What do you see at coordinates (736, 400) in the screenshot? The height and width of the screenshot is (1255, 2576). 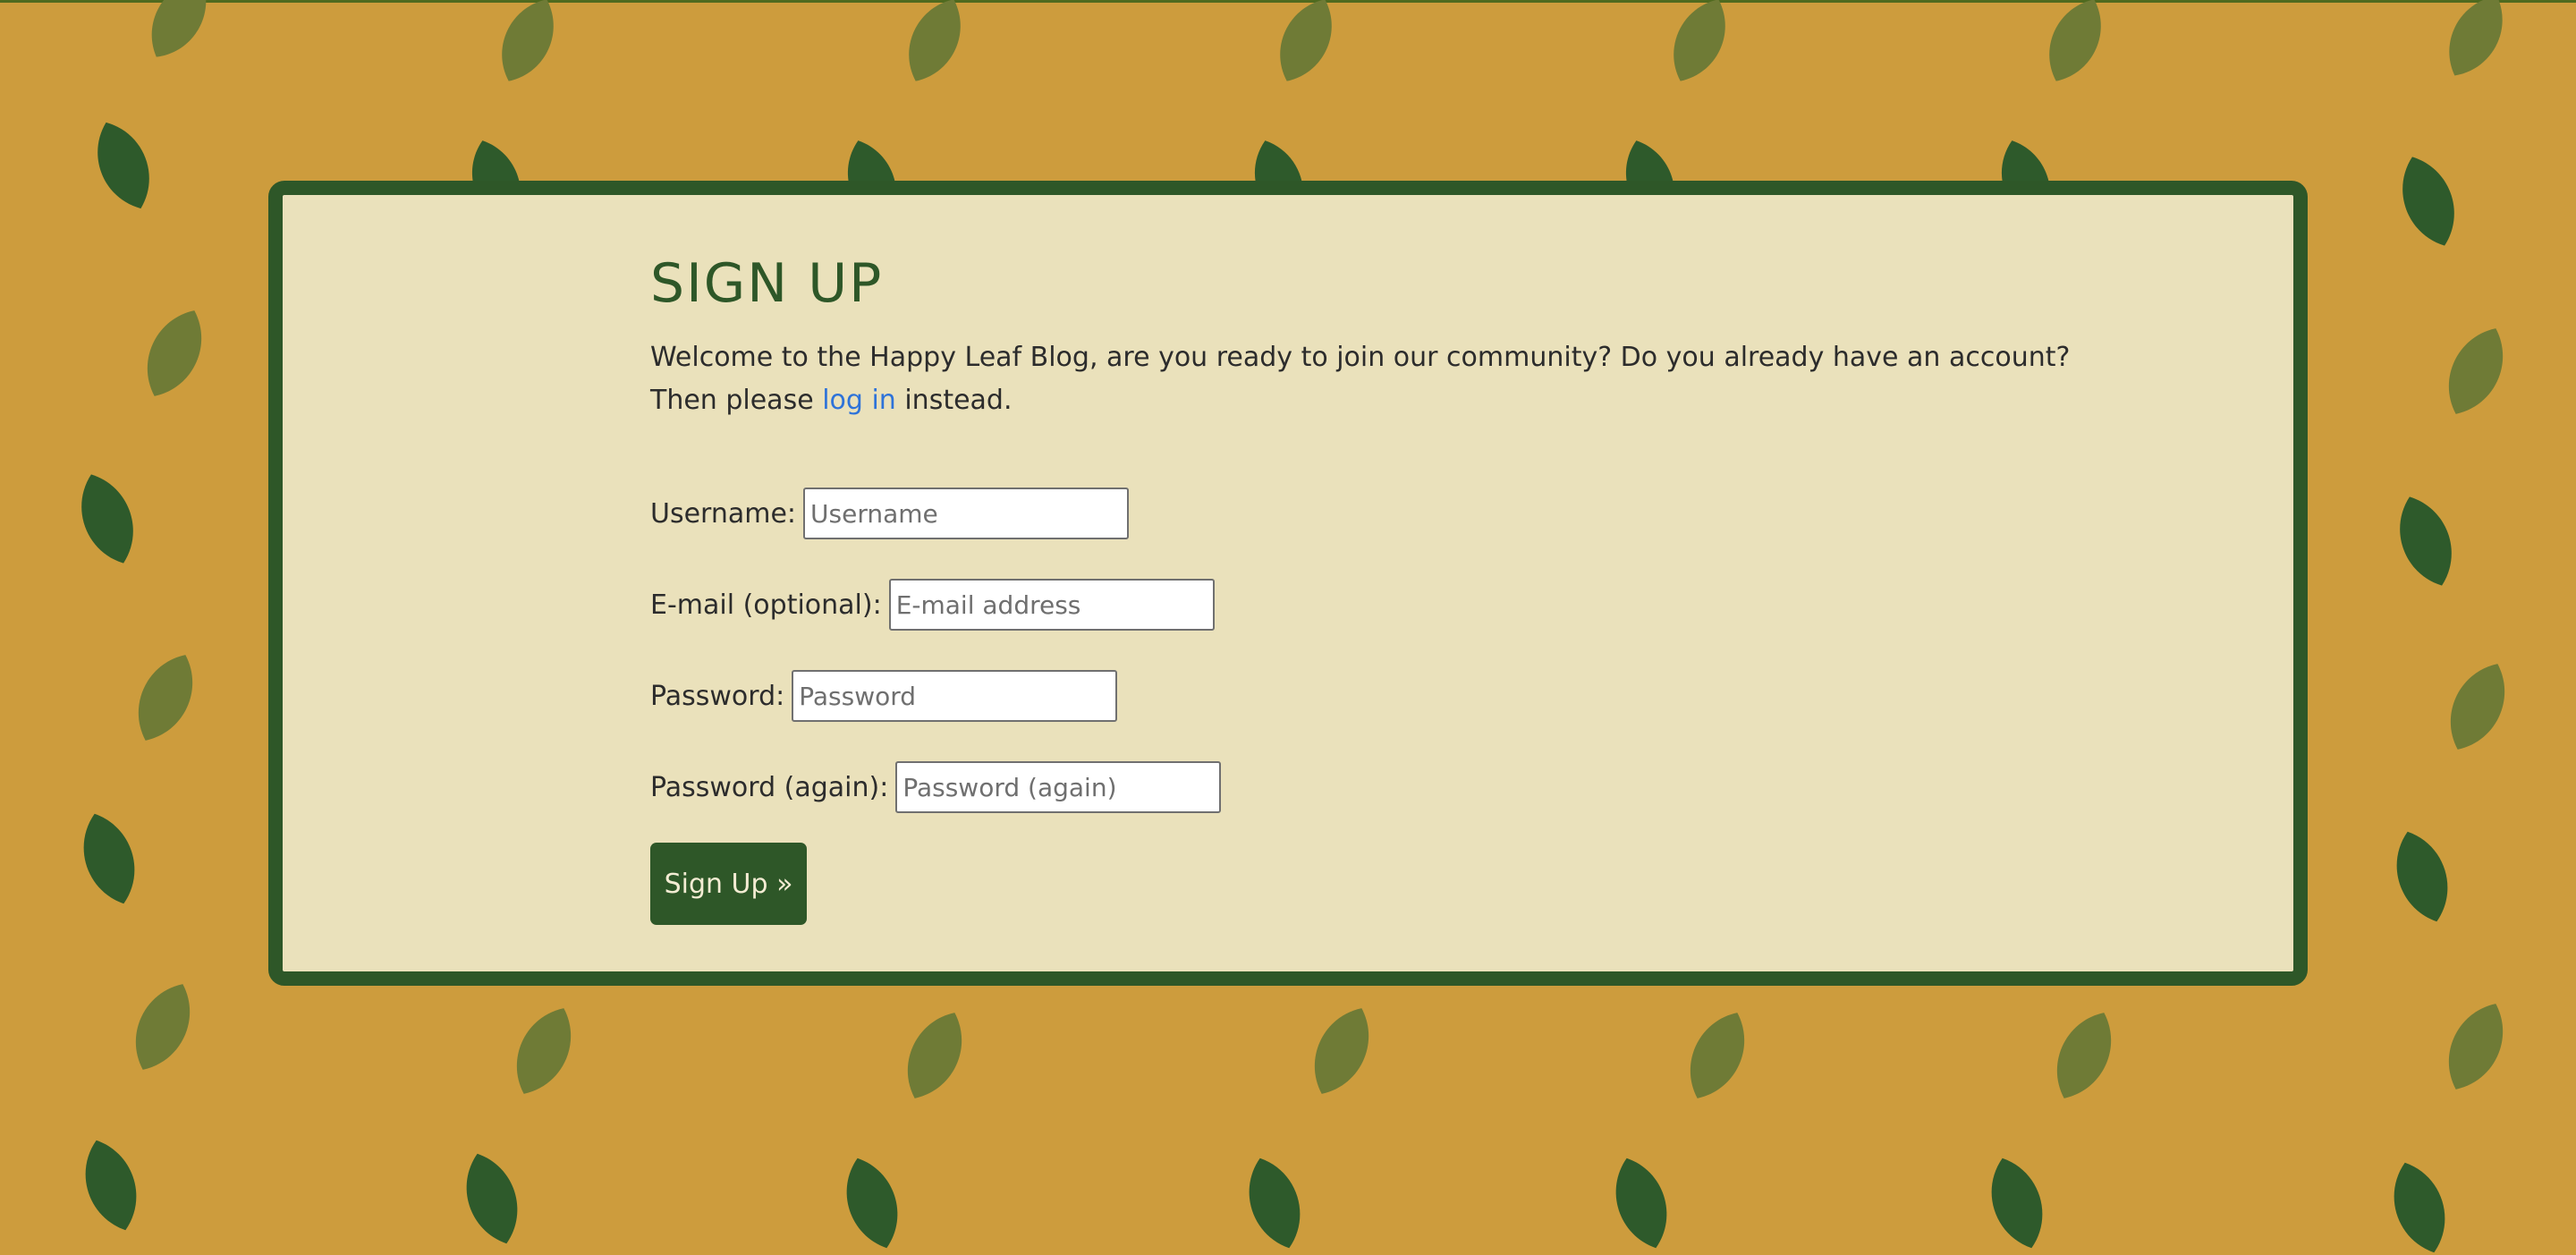 I see `intro-line-2-start: Then please` at bounding box center [736, 400].